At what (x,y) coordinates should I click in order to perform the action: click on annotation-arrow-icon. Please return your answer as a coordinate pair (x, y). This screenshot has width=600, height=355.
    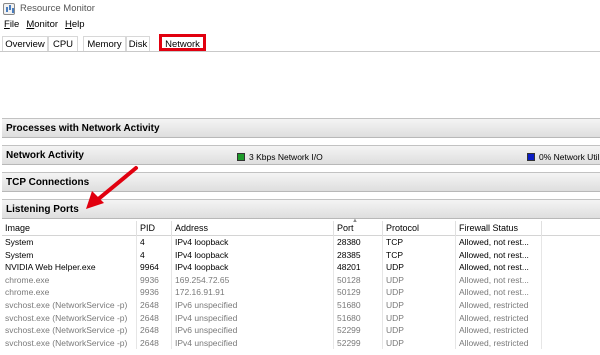
    Looking at the image, I should click on (112, 187).